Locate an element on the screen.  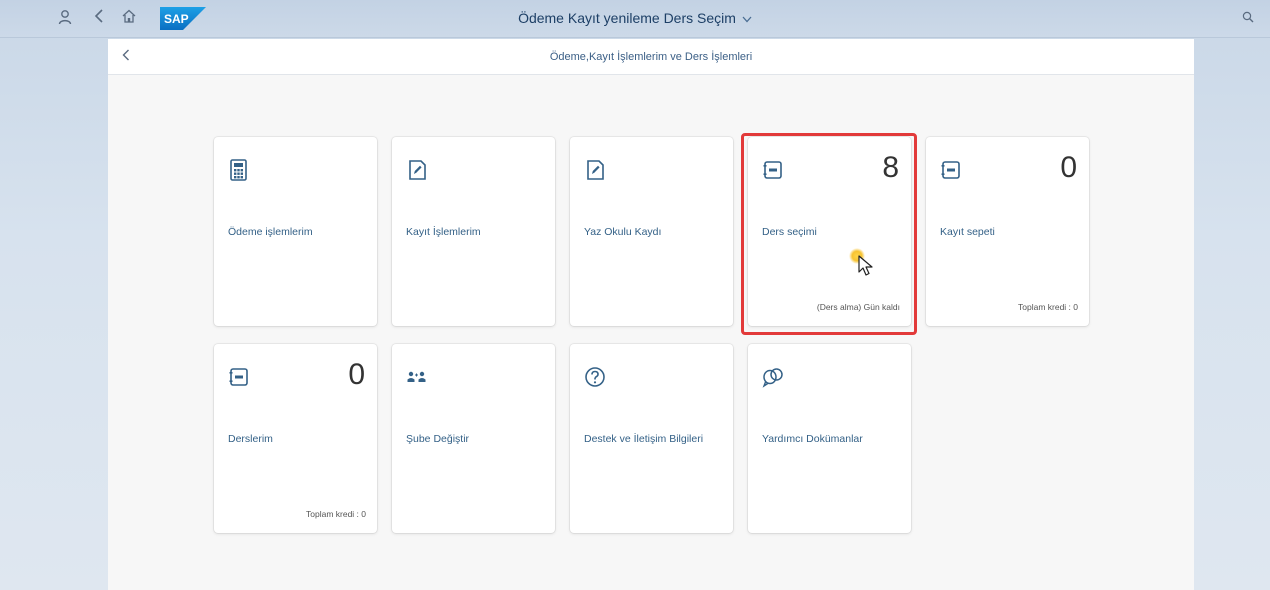
tile-kayit-sepeti: 0 Kayıt sepeti Toplam kredi : 0 is located at coordinates (1007, 231).